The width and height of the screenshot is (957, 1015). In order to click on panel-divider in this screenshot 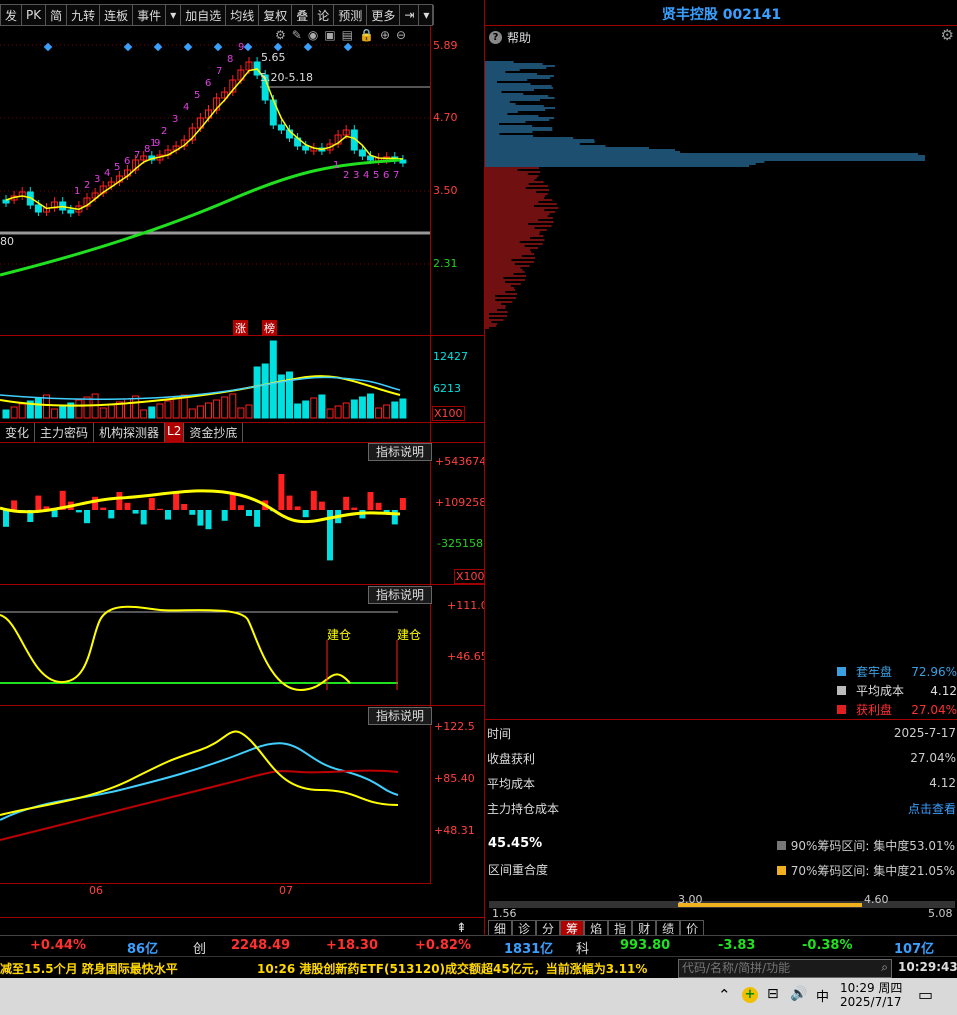, I will do `click(721, 719)`.